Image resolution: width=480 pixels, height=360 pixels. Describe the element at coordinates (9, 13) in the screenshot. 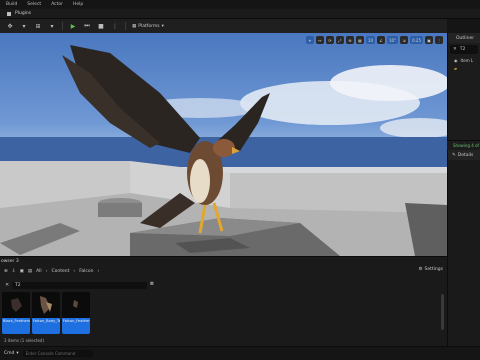

I see `plugins-icon` at that location.